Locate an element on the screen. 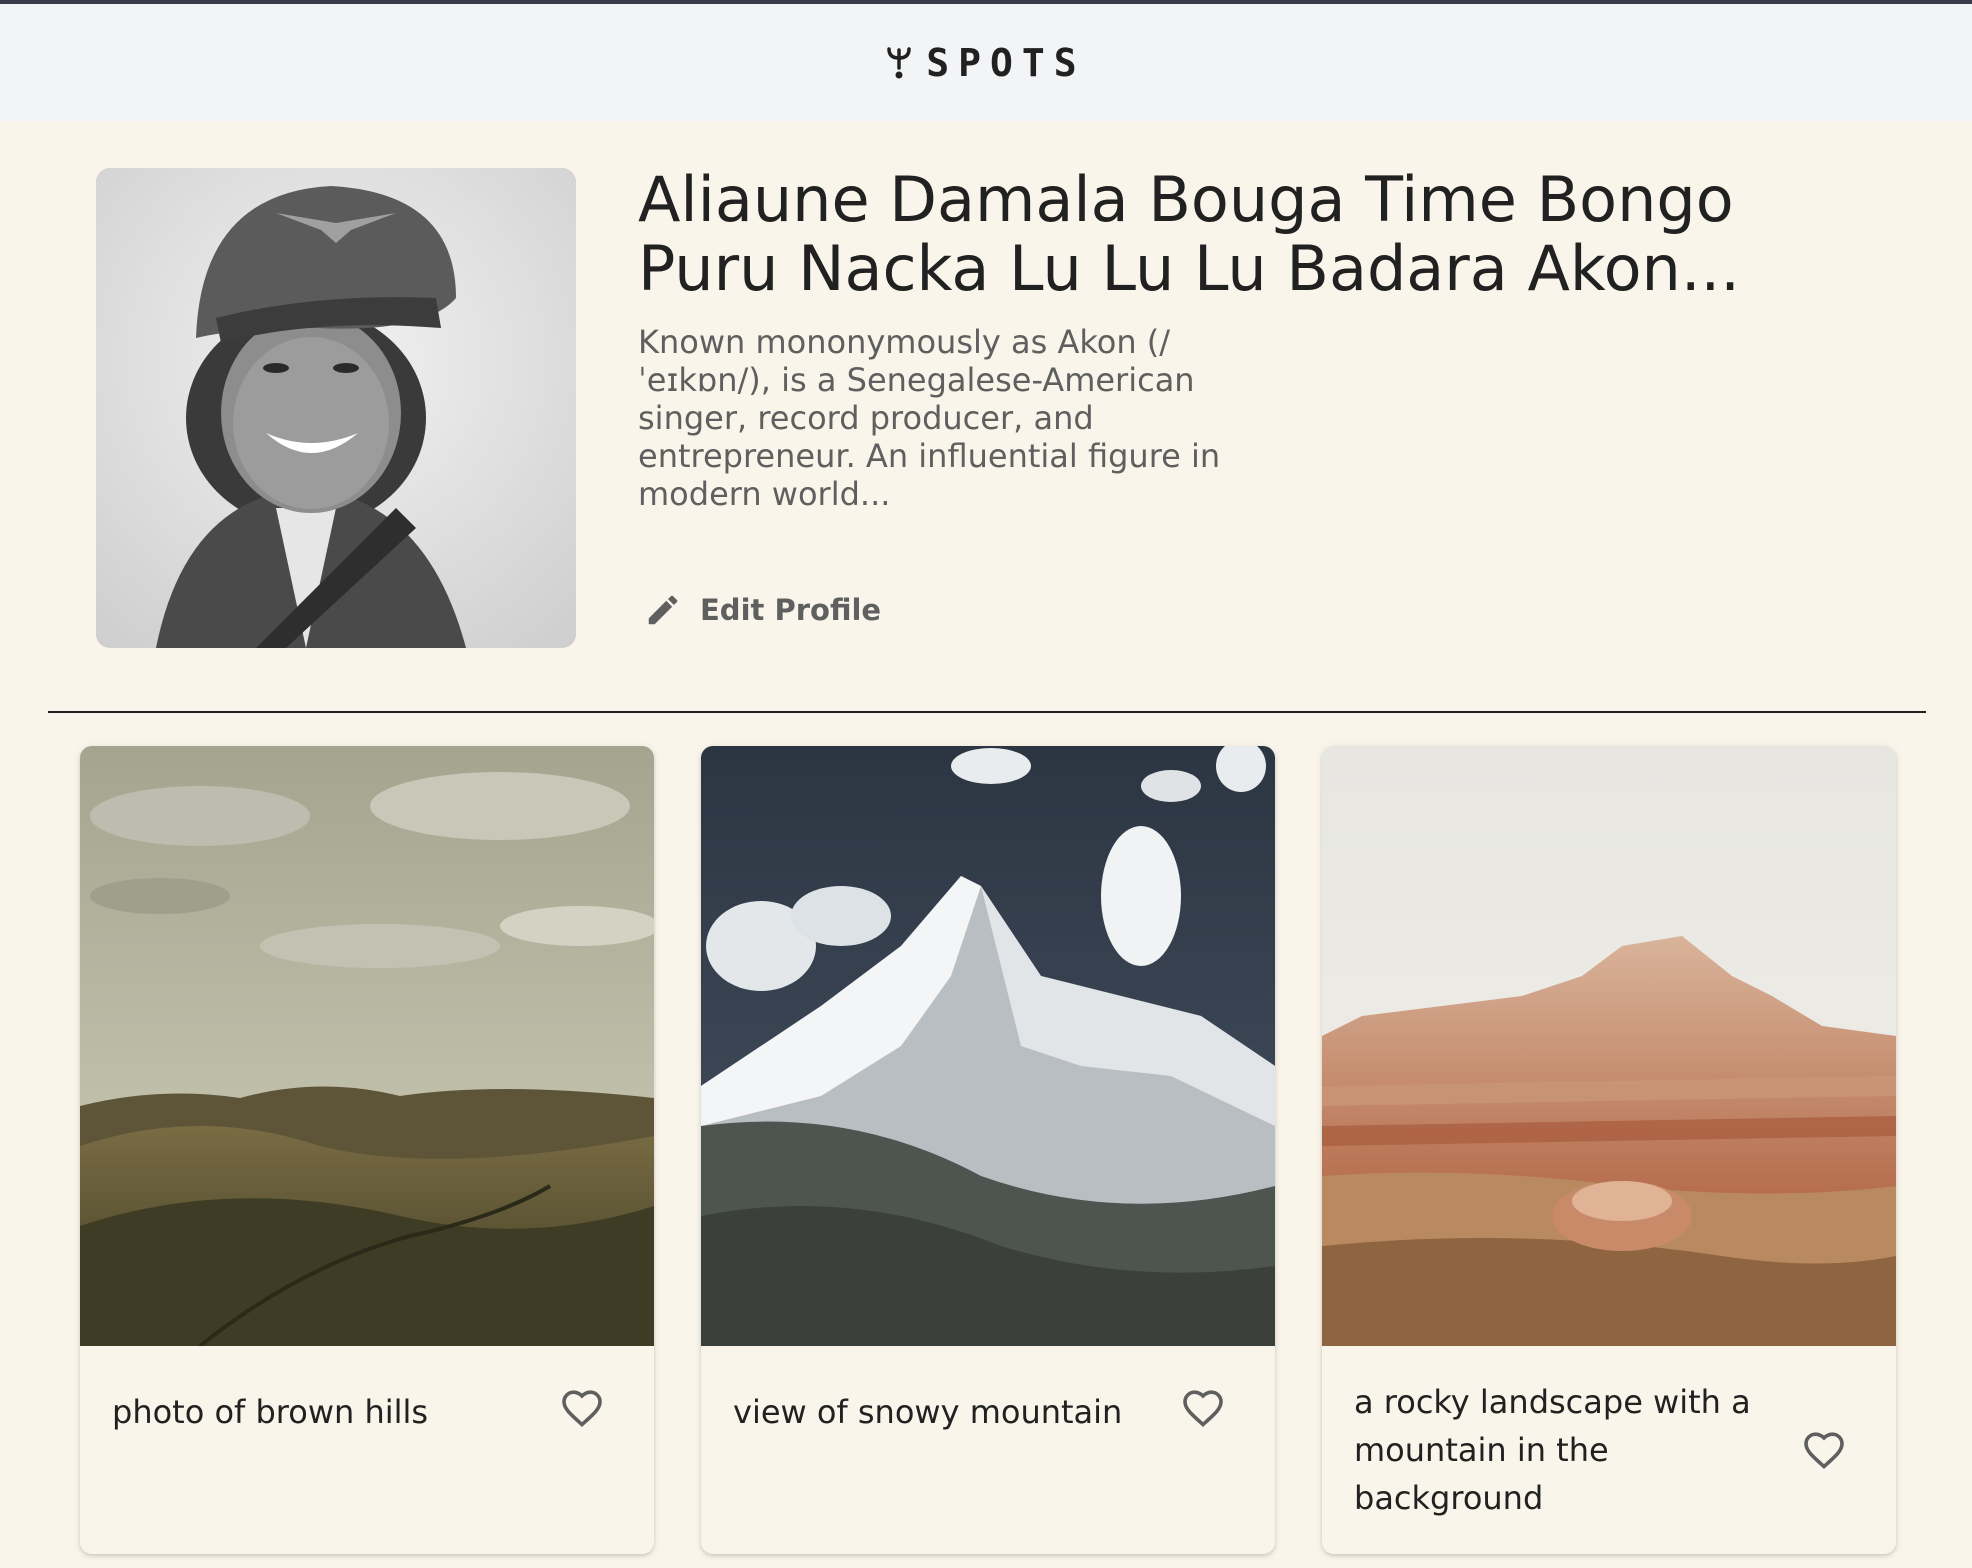  edit-profile-label: Edit Profile is located at coordinates (791, 610).